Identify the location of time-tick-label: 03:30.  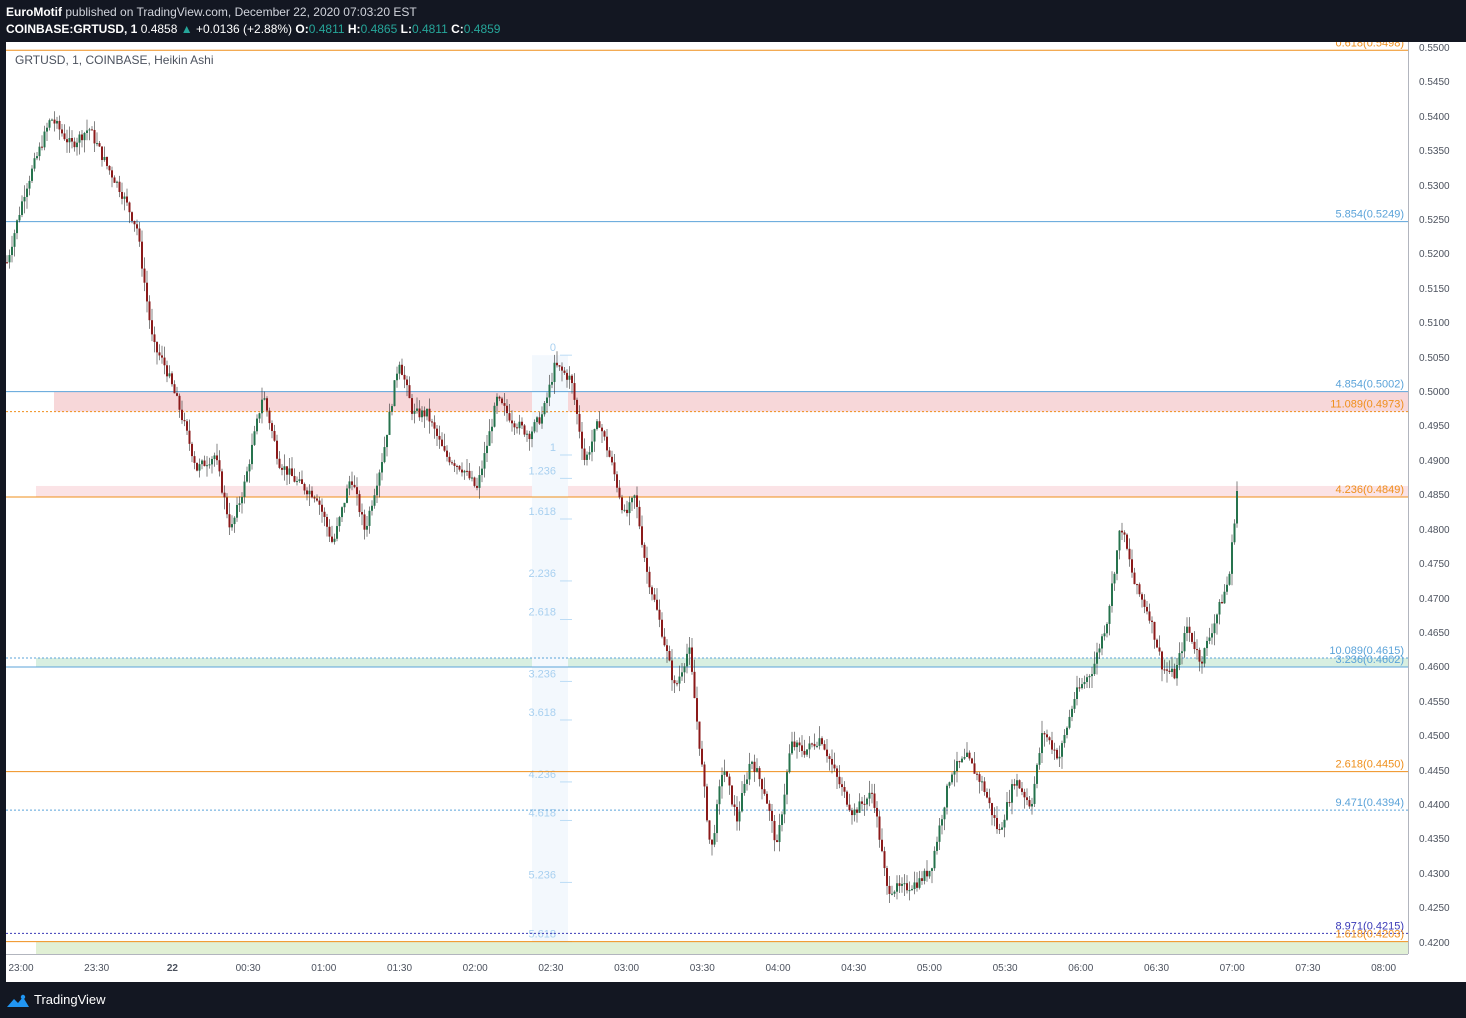
(702, 968).